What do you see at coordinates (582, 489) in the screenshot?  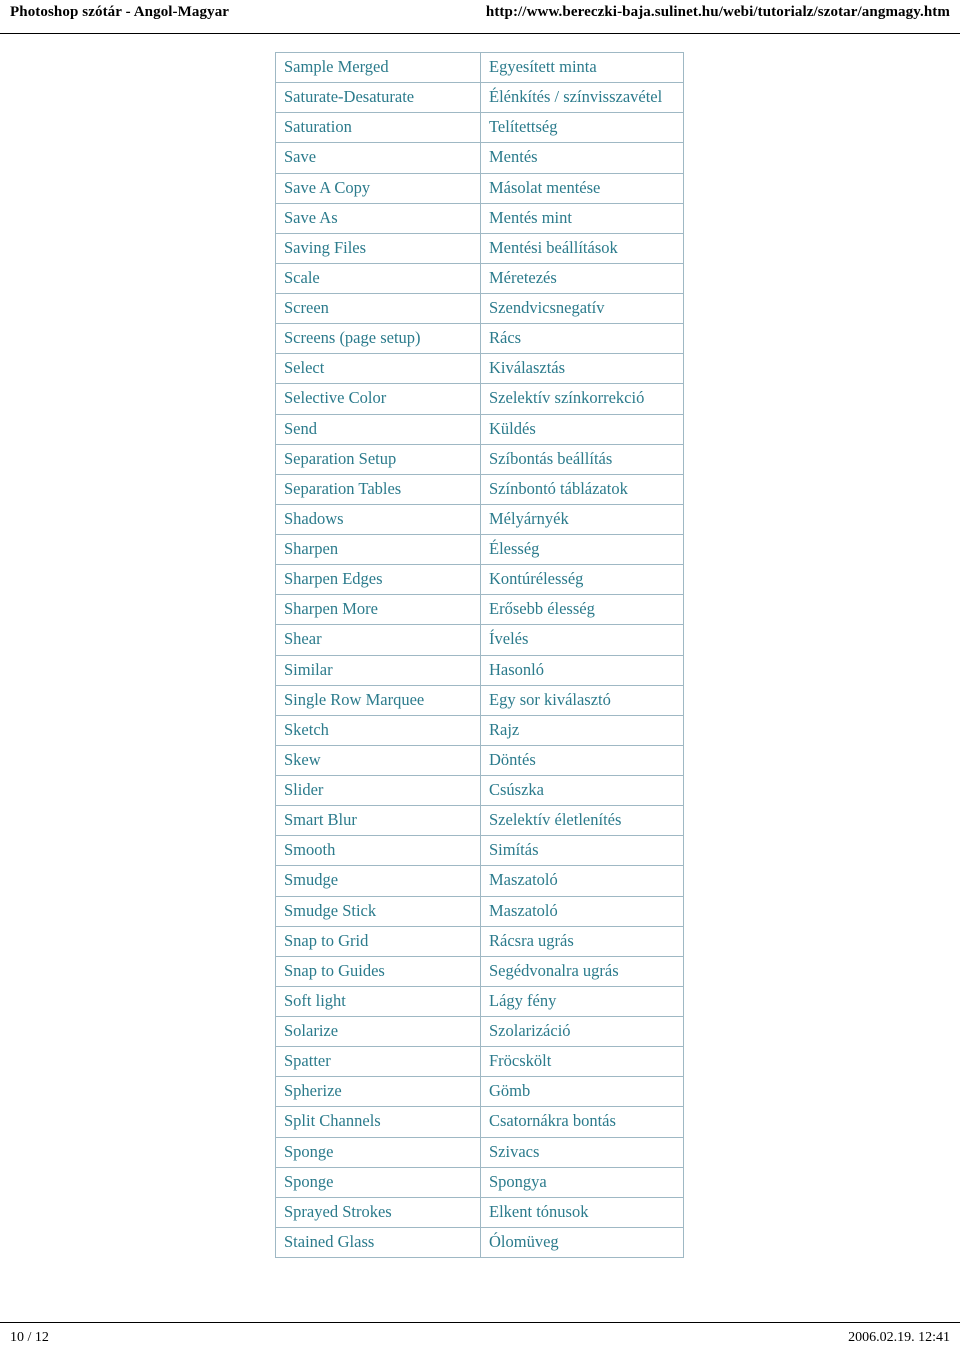 I see `term-hungarian: Színbontó táblázatok` at bounding box center [582, 489].